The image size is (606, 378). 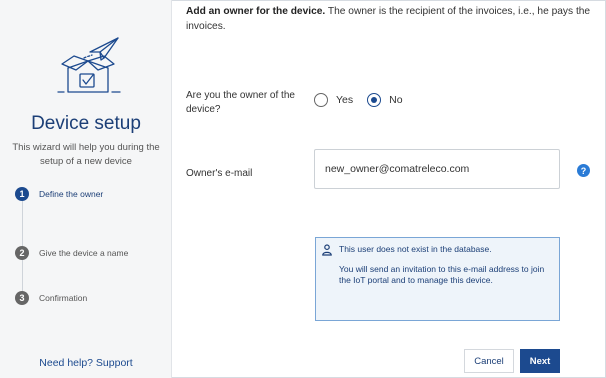 I want to click on box-with-paper-plane-icon, so click(x=89, y=65).